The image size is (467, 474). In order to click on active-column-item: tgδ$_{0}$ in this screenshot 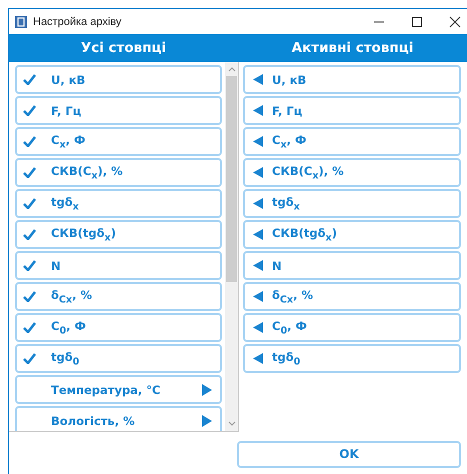, I will do `click(352, 358)`.